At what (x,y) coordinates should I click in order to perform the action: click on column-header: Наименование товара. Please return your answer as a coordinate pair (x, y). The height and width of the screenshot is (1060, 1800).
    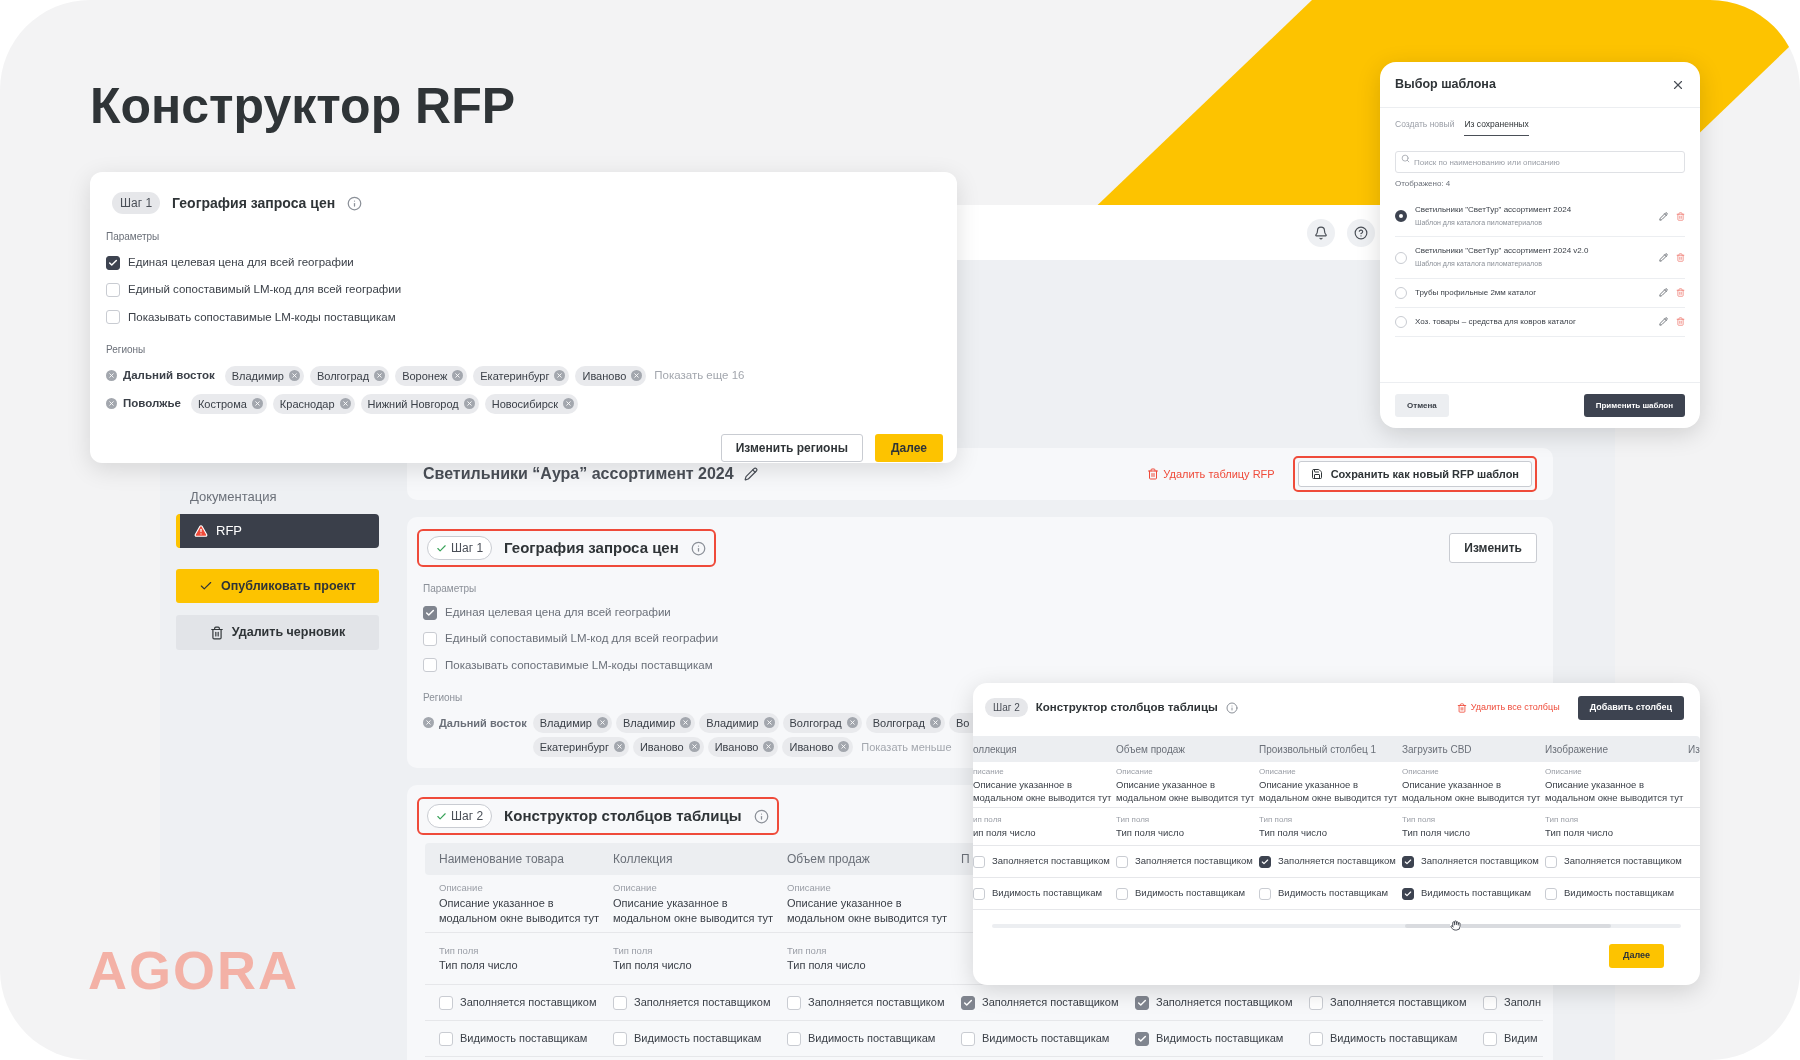
    Looking at the image, I should click on (501, 859).